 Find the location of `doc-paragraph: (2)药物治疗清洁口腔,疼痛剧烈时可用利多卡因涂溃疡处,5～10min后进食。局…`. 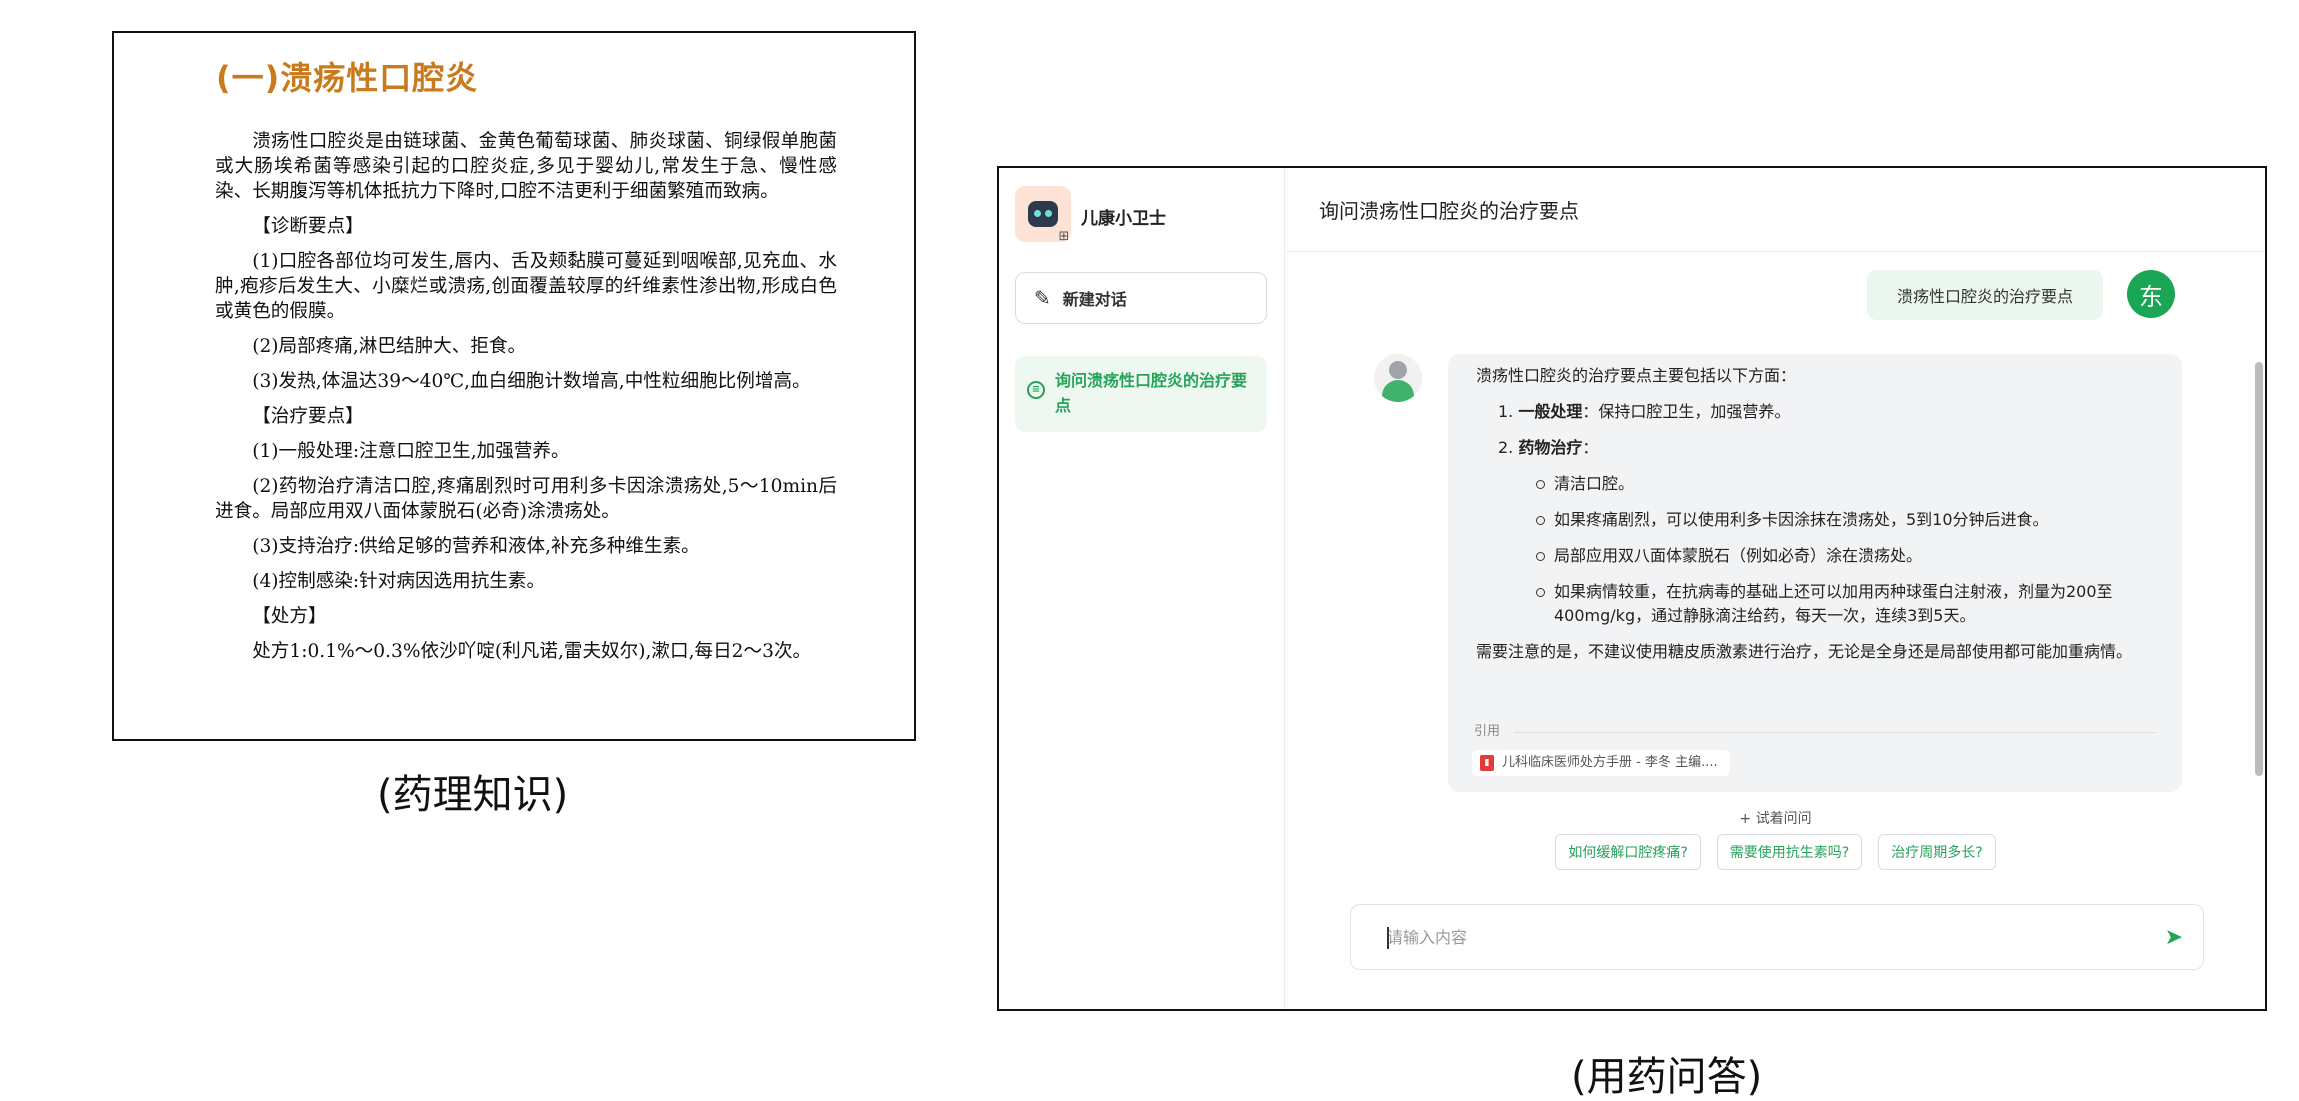

doc-paragraph: (2)药物治疗清洁口腔,疼痛剧烈时可用利多卡因涂溃疡处,5～10min后进食。局… is located at coordinates (526, 499).